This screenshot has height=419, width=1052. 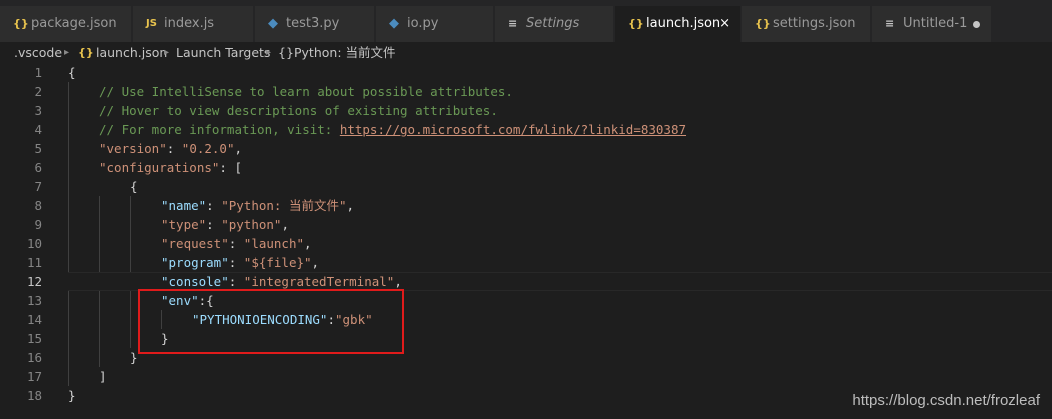 I want to click on code-line: 10 "request": "launch",, so click(x=526, y=243).